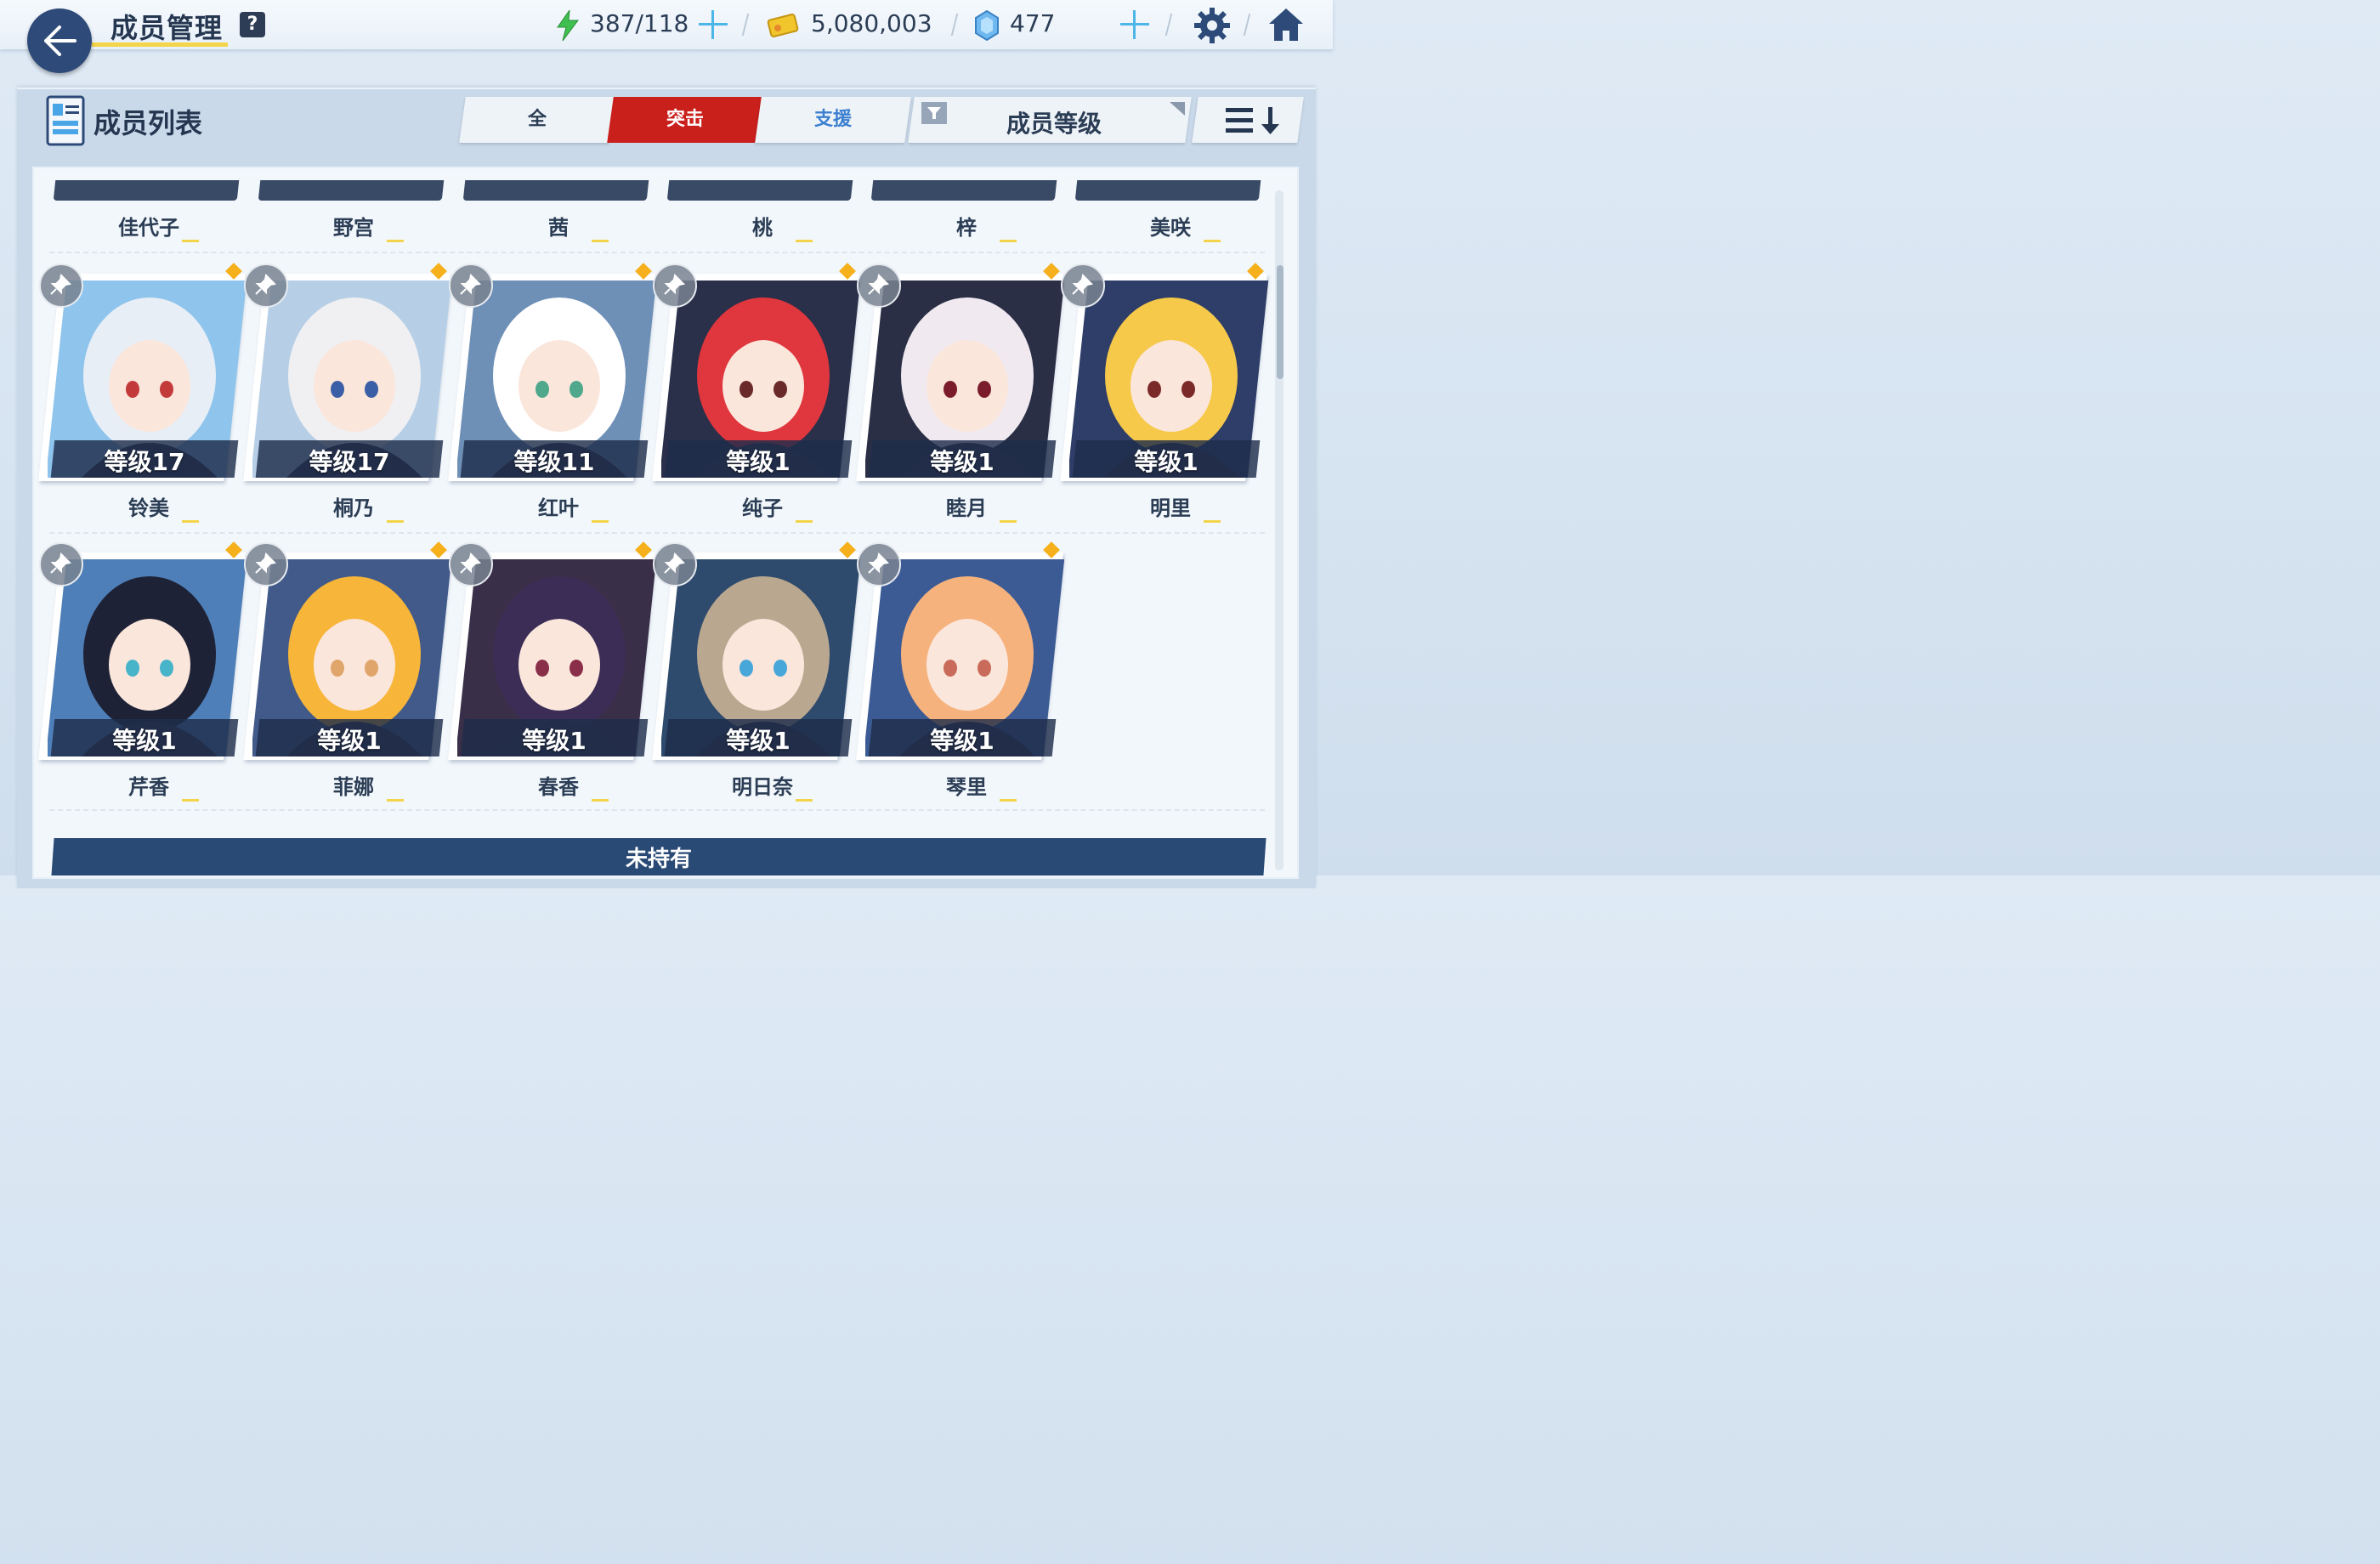 The height and width of the screenshot is (1564, 2380). Describe the element at coordinates (1134, 24) in the screenshot. I see `add-gems-button` at that location.